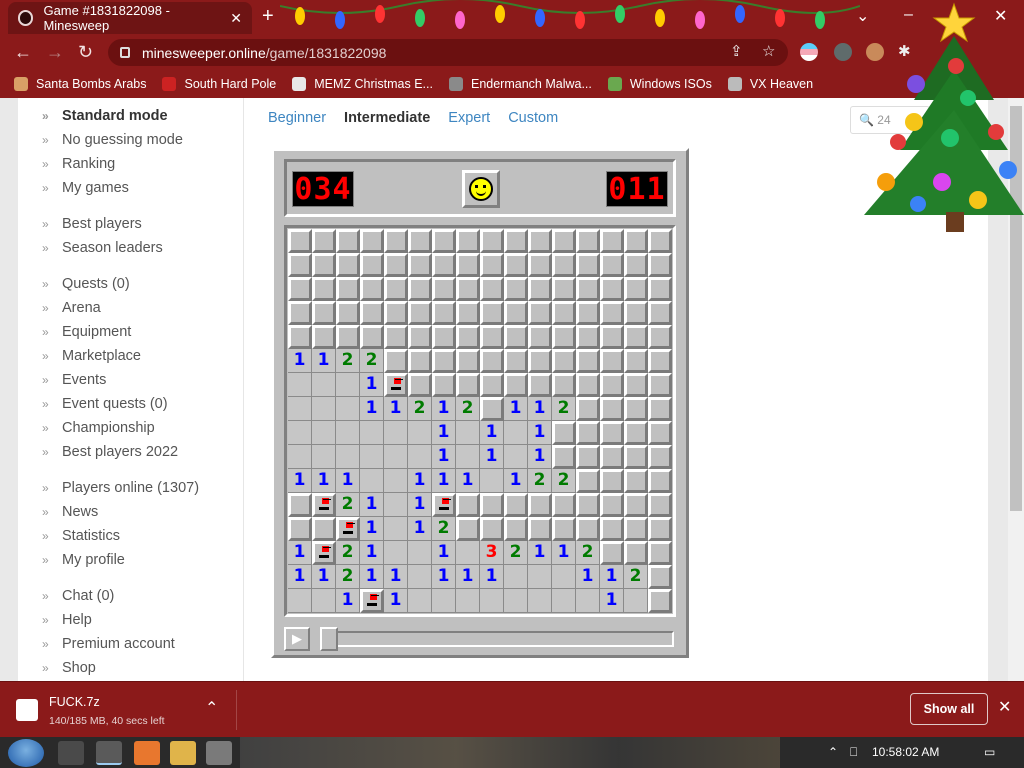 The height and width of the screenshot is (768, 1024). What do you see at coordinates (324, 553) in the screenshot?
I see `cell-flagged` at bounding box center [324, 553].